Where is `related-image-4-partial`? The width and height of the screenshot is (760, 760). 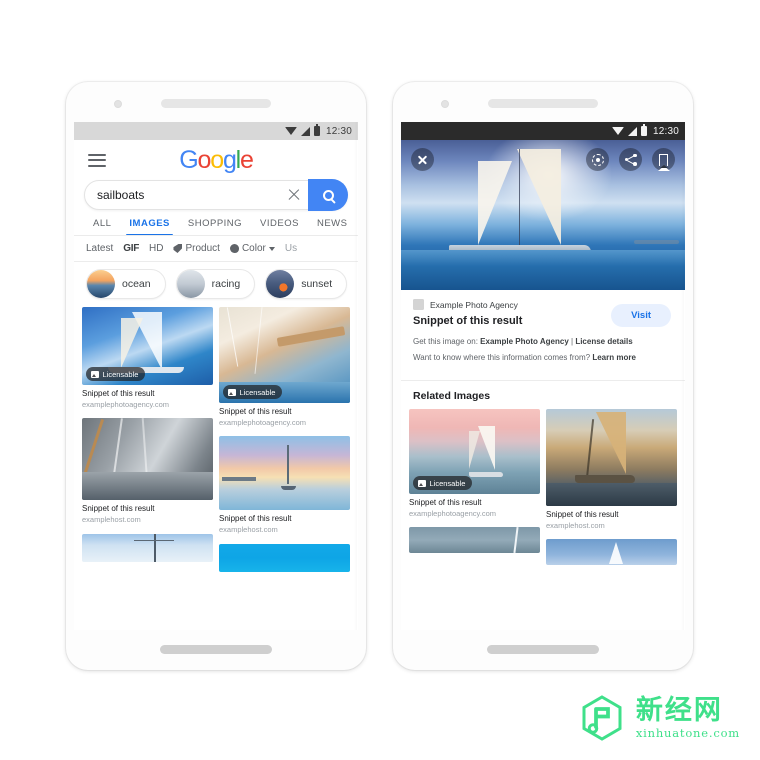 related-image-4-partial is located at coordinates (611, 552).